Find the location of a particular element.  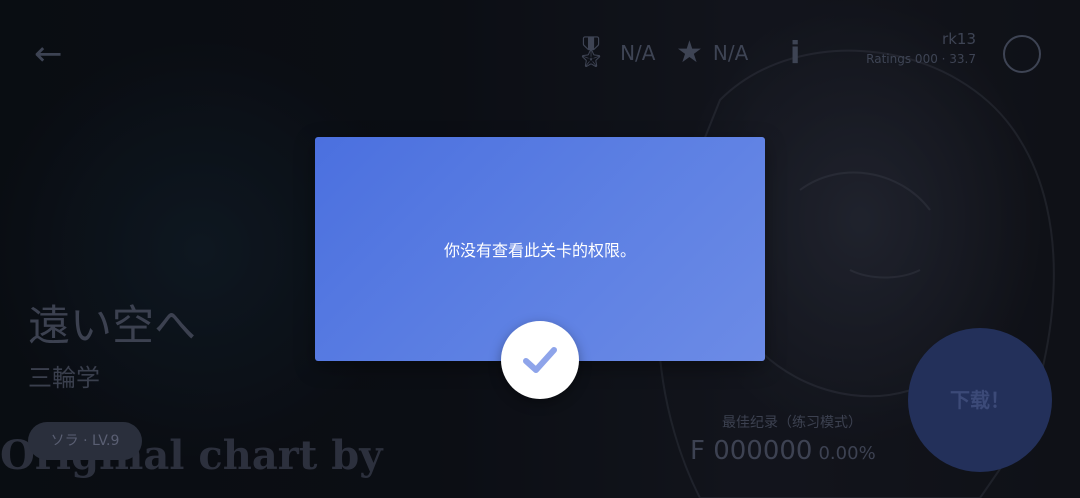

best-record-score: F 000000 0.00% is located at coordinates (783, 451).